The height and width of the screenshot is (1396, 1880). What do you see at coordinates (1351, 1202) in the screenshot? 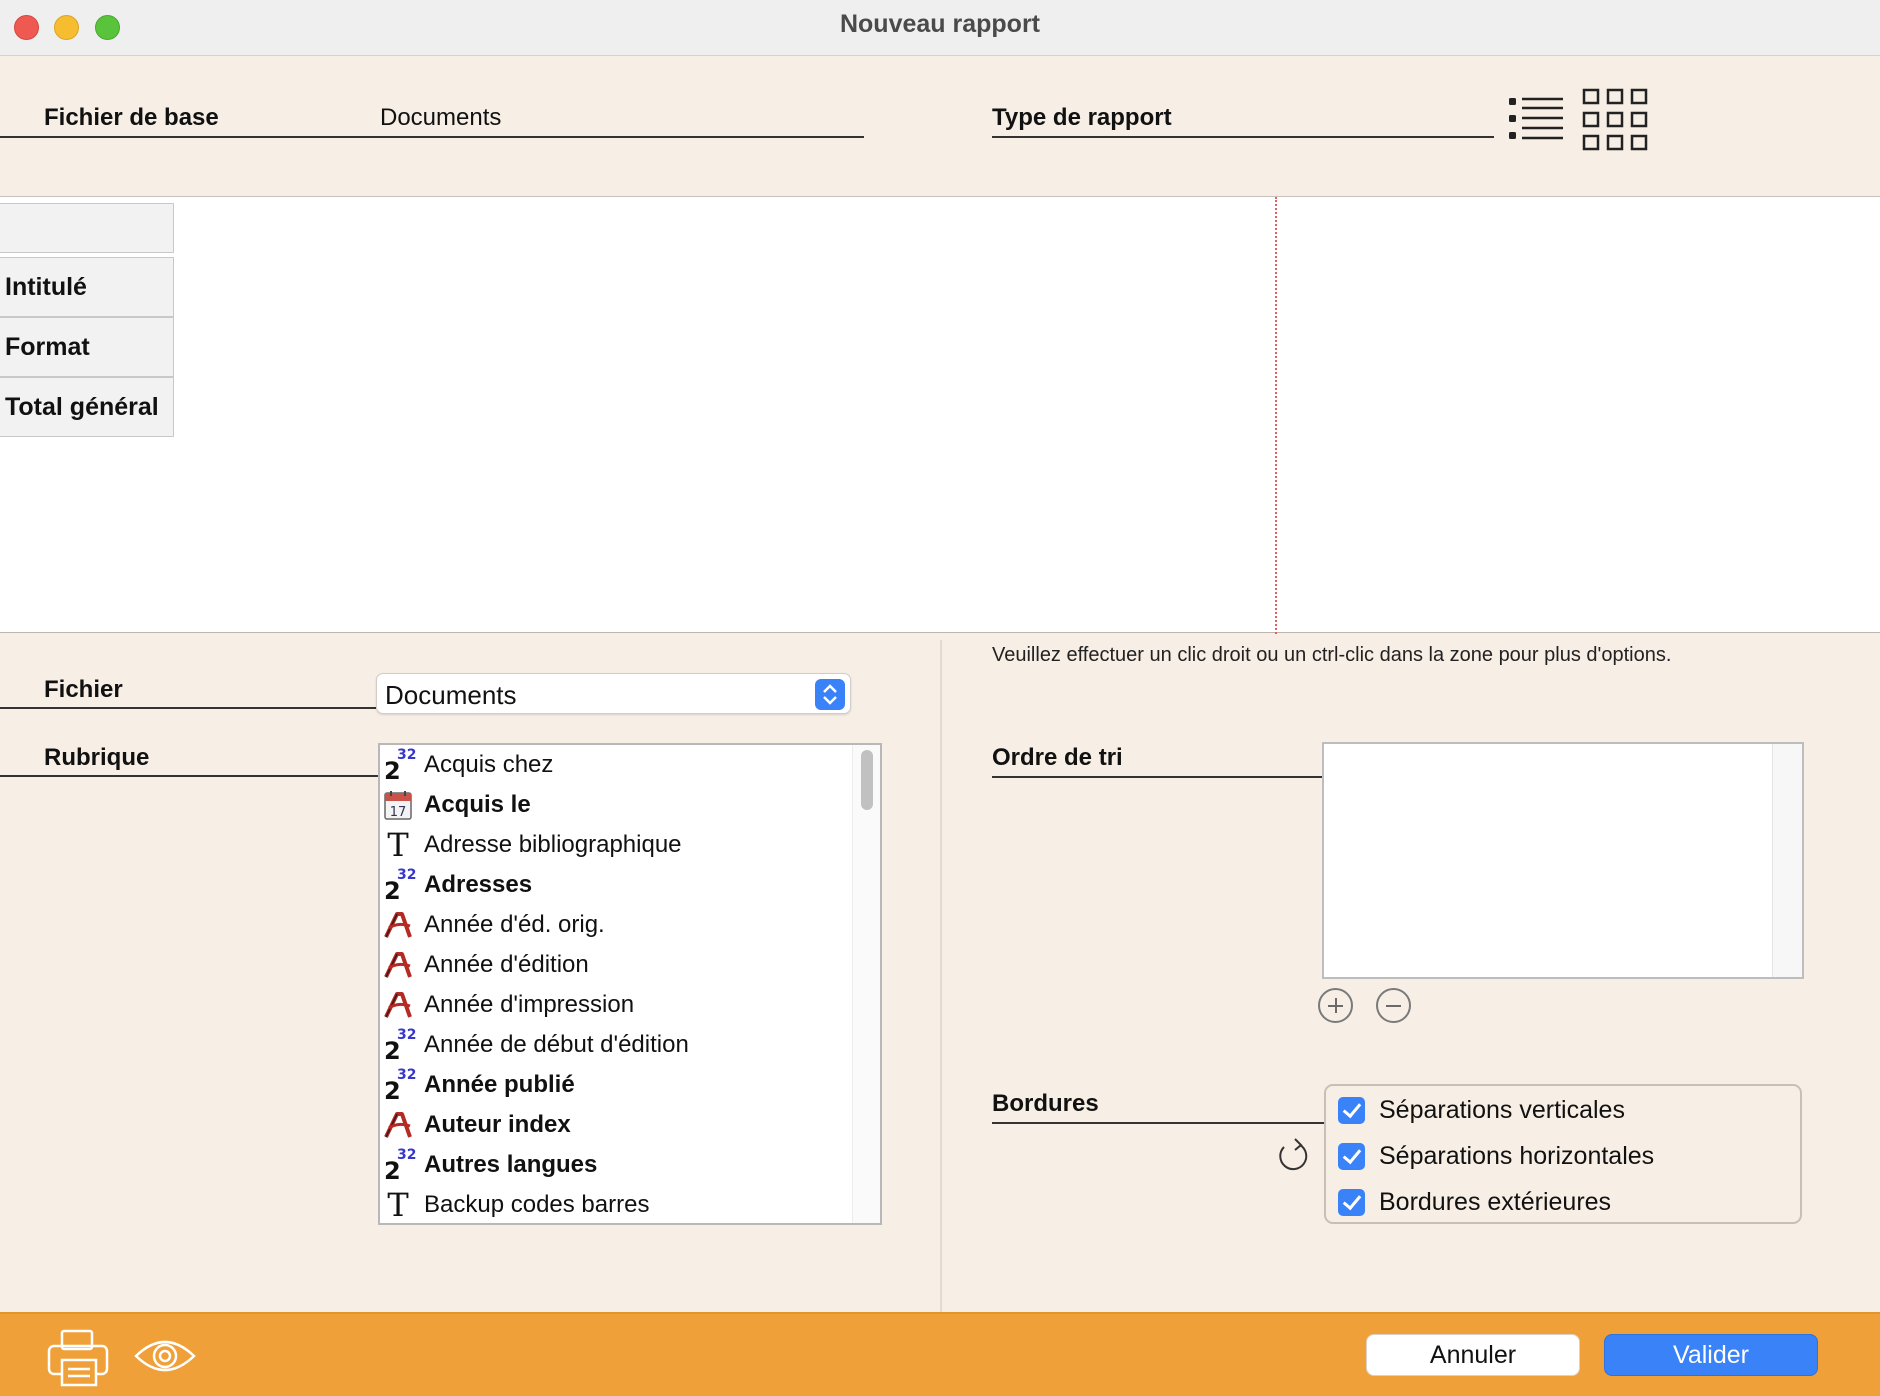
I see `outer-borders-checkbox` at bounding box center [1351, 1202].